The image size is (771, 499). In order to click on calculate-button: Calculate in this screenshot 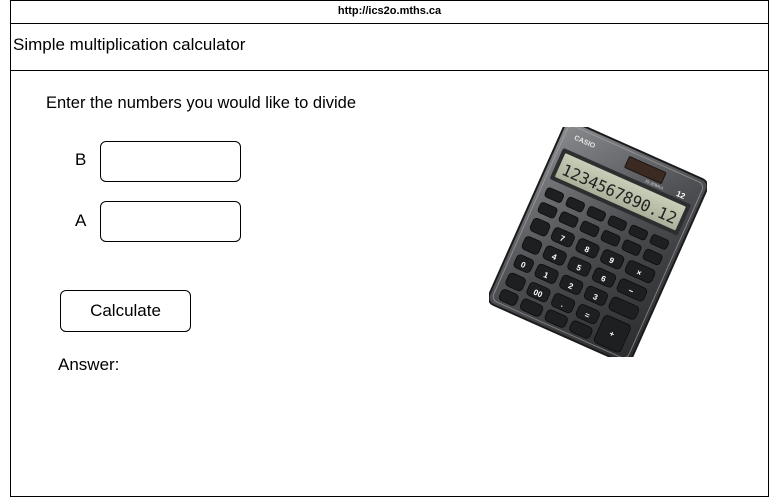, I will do `click(125, 311)`.